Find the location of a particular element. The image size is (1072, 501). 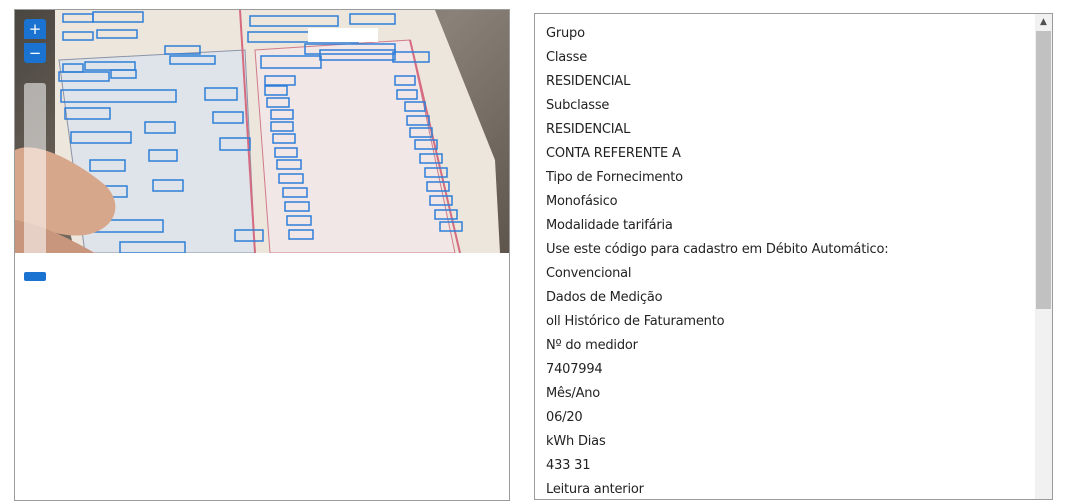

chevron-up-icon: ▲ is located at coordinates (1043, 22).